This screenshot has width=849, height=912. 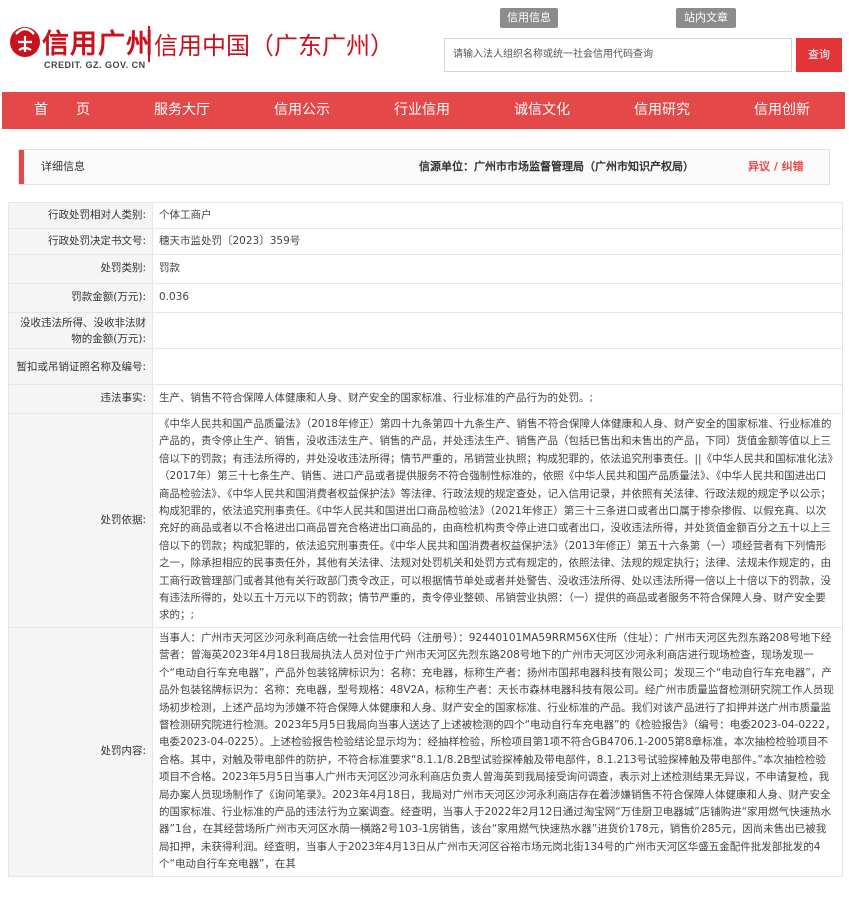 I want to click on search-input: 请输入法人组织名称或统一社会信用代码查询, so click(x=618, y=55).